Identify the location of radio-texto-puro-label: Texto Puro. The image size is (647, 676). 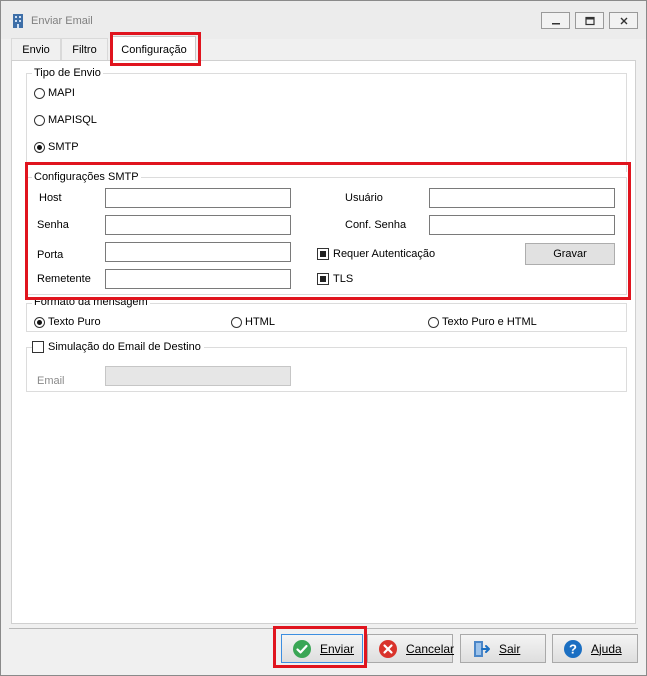
(74, 322).